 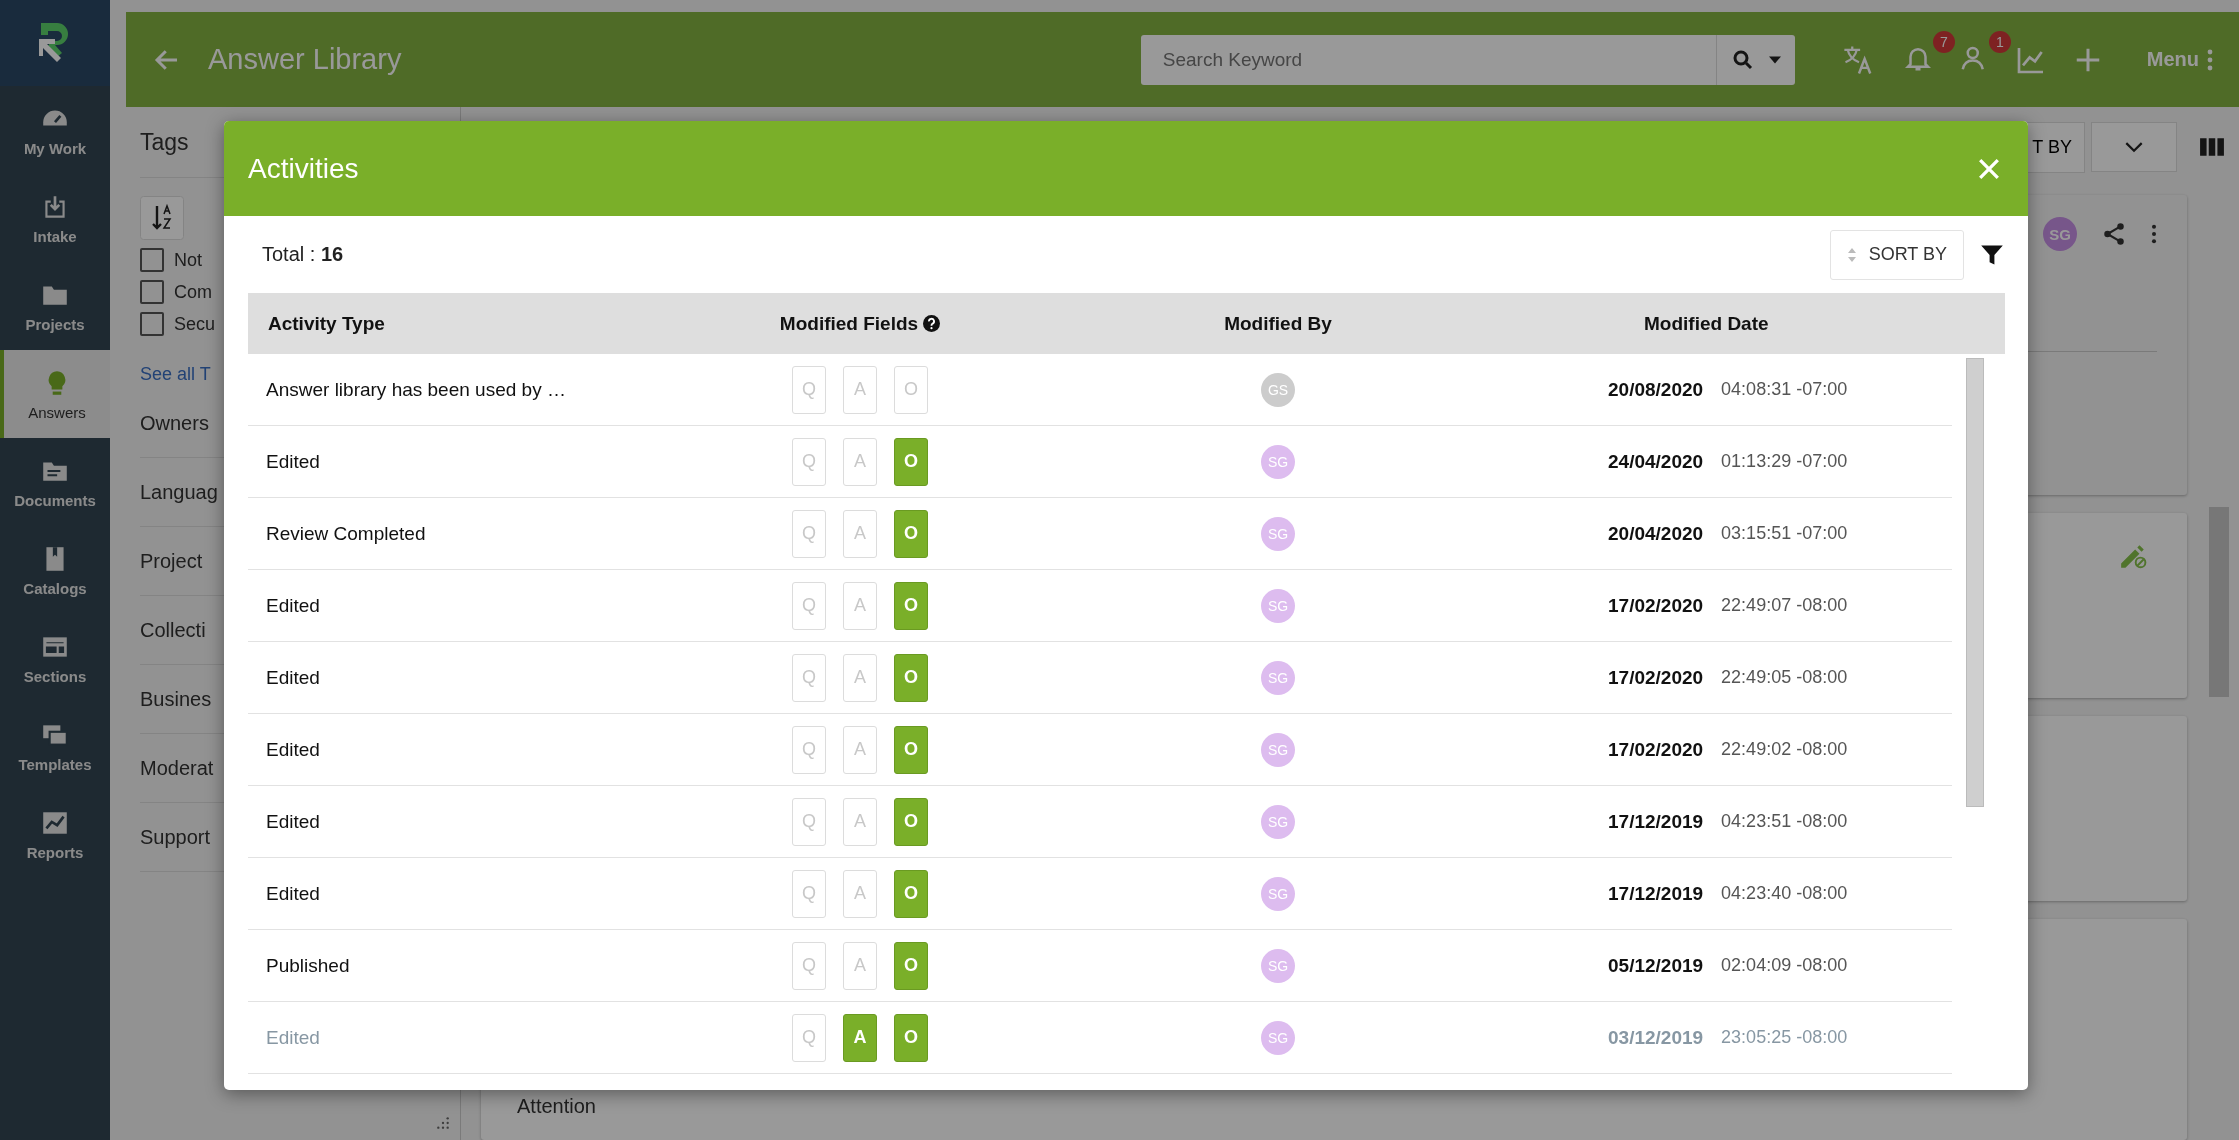 What do you see at coordinates (1467, 59) in the screenshot?
I see `search-field: Search Keyword` at bounding box center [1467, 59].